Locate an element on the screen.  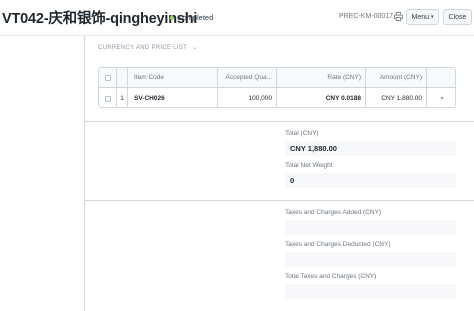
cell-amount: CNY 1,880.00 is located at coordinates (396, 97).